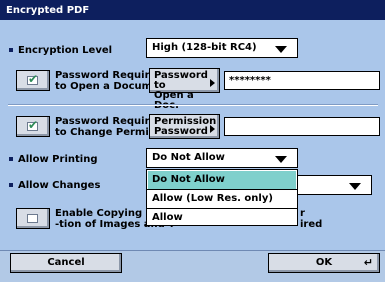 The height and width of the screenshot is (282, 385). I want to click on allow-changes-select, so click(331, 185).